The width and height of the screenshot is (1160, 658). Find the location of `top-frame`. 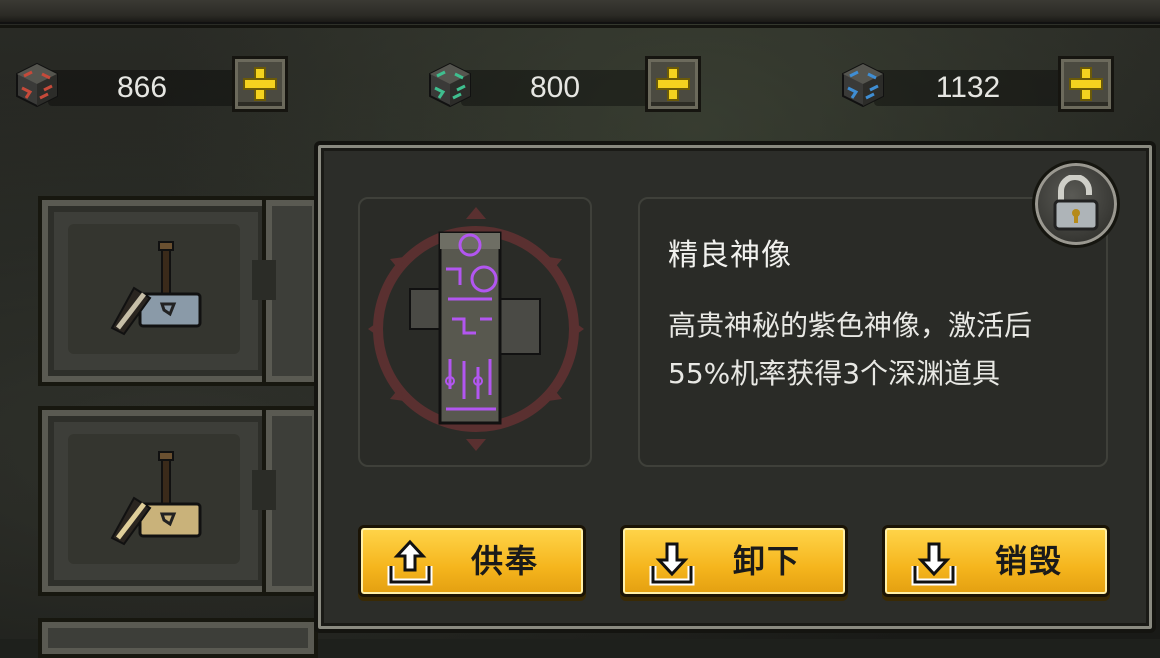

top-frame is located at coordinates (580, 12).